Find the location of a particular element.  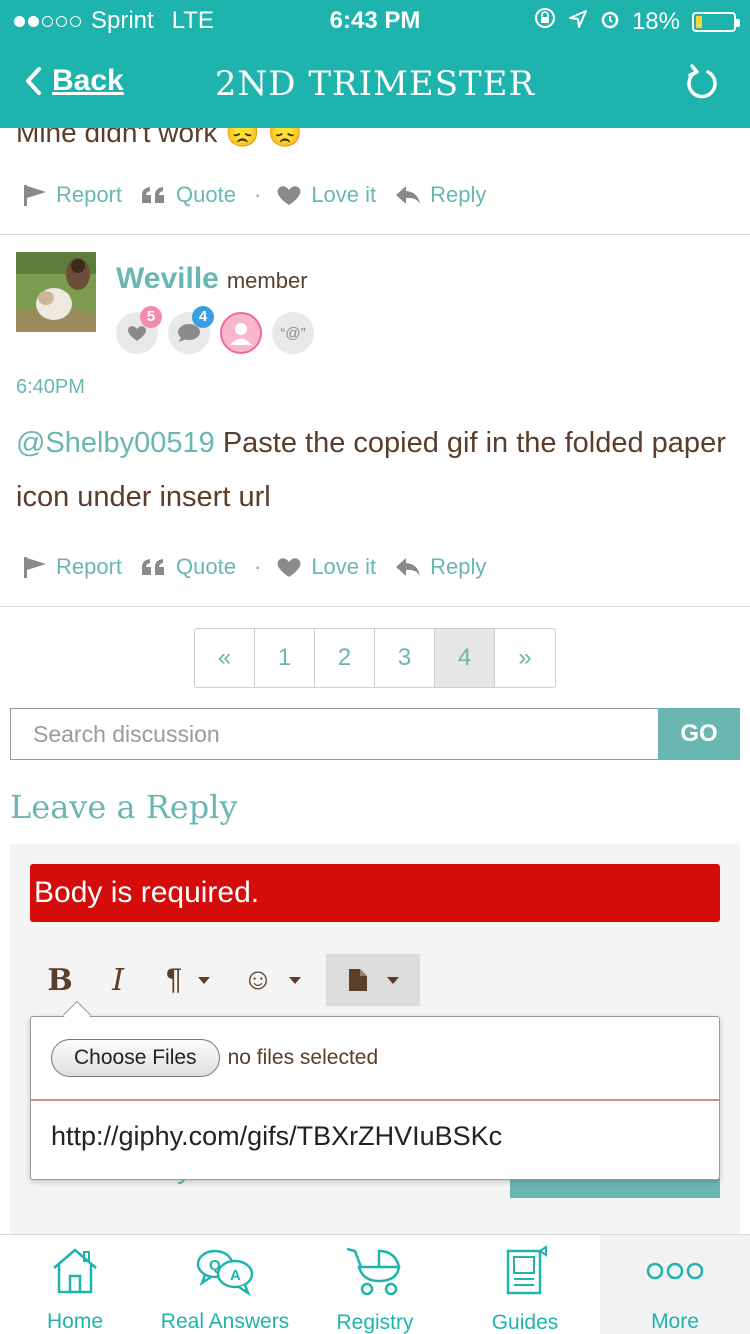

refresh-icon is located at coordinates (702, 81).